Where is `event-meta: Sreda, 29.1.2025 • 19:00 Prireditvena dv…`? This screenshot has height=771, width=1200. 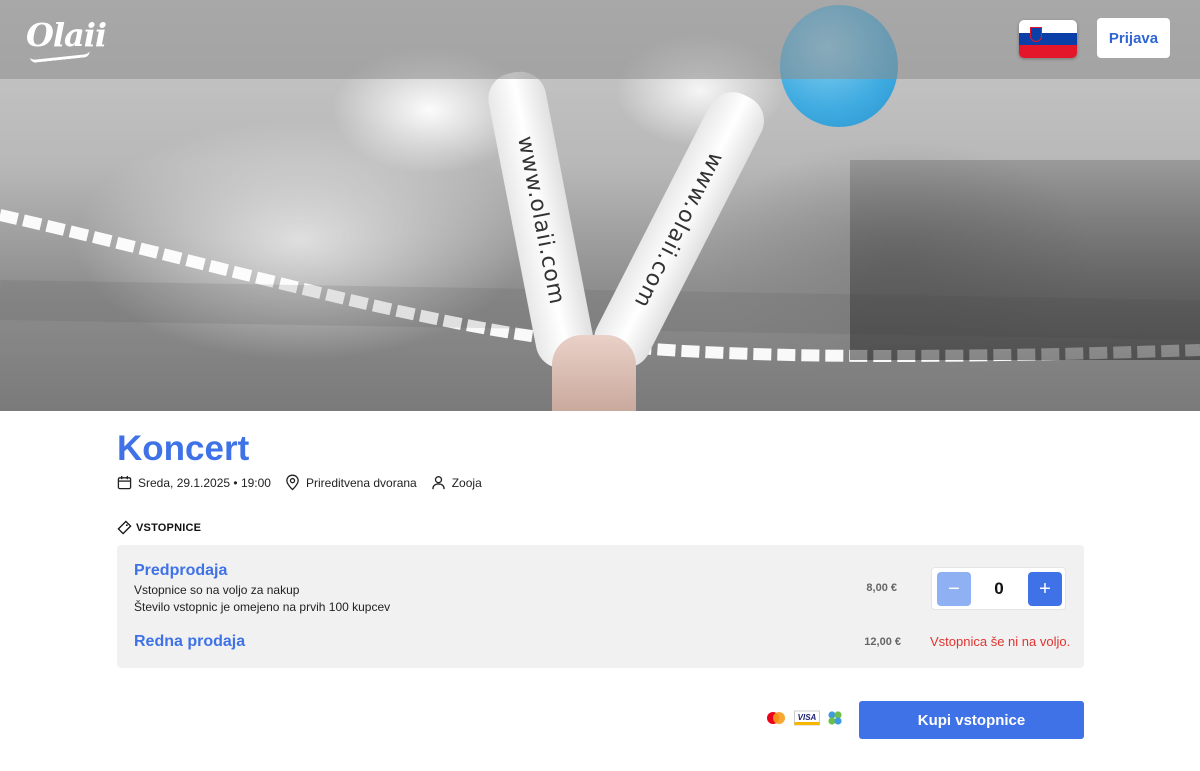 event-meta: Sreda, 29.1.2025 • 19:00 Prireditvena dv… is located at coordinates (306, 482).